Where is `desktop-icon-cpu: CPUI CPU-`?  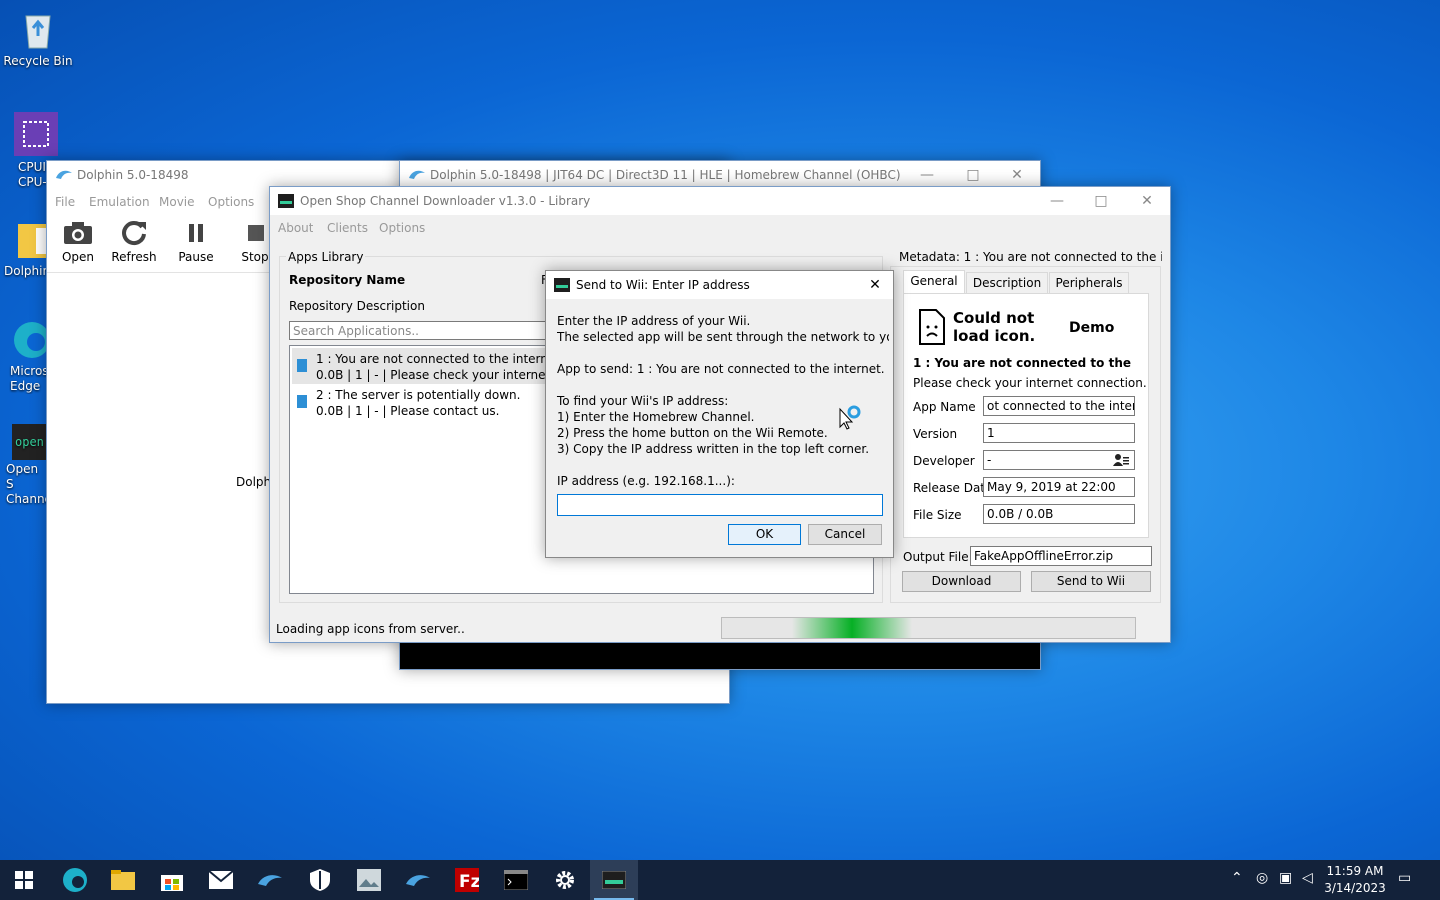
desktop-icon-cpu: CPUI CPU- is located at coordinates (29, 150).